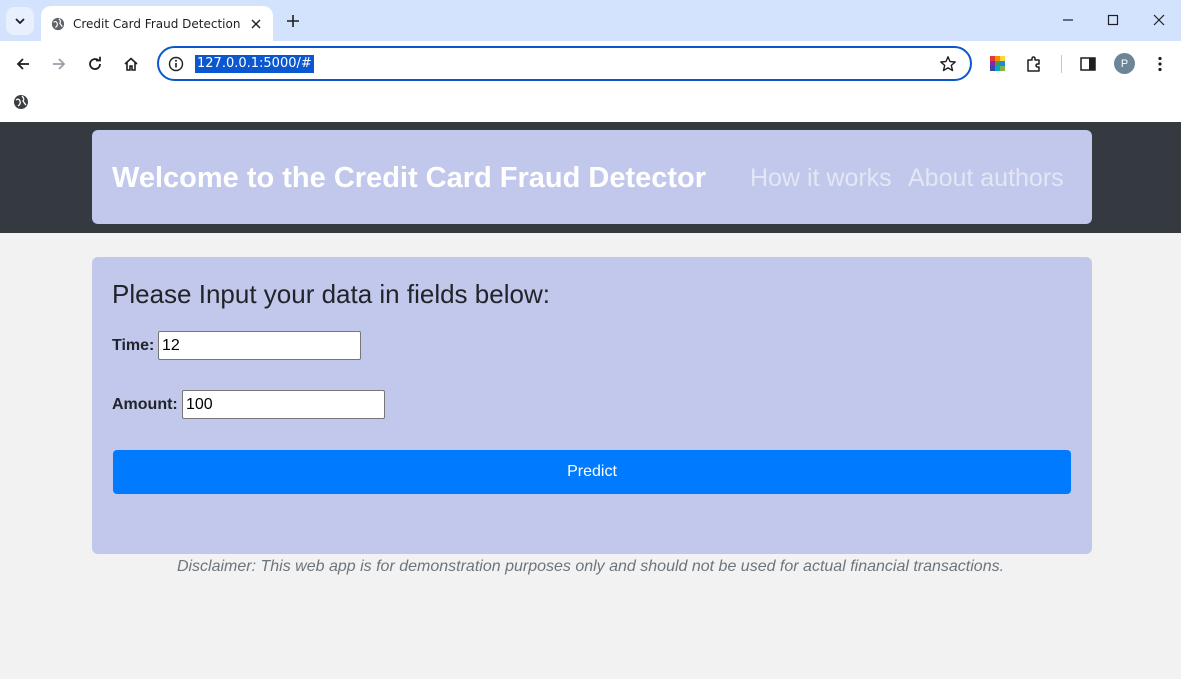 Image resolution: width=1181 pixels, height=679 pixels. I want to click on url-text: 127.0.0.1:5000/#, so click(254, 64).